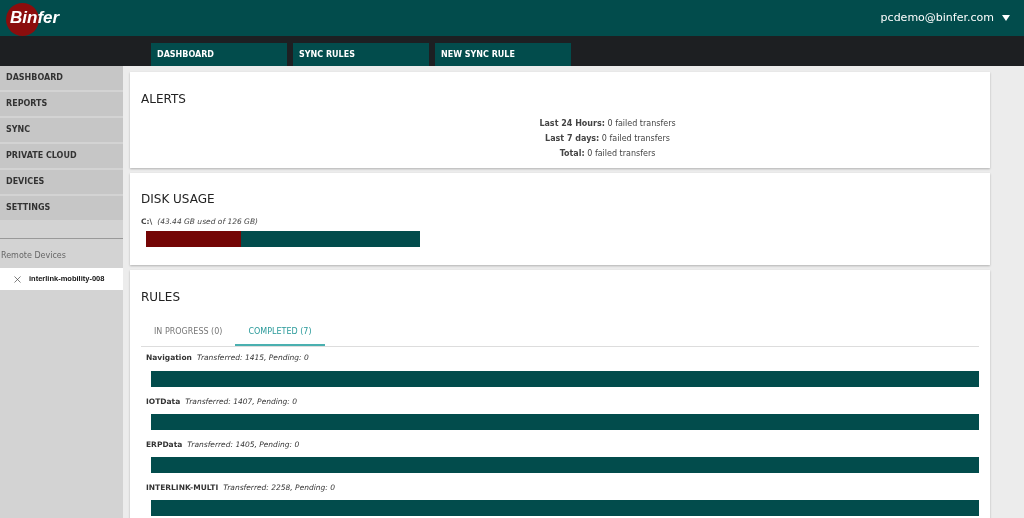 The image size is (1024, 518). I want to click on nav-tab: SYNC RULES, so click(361, 54).